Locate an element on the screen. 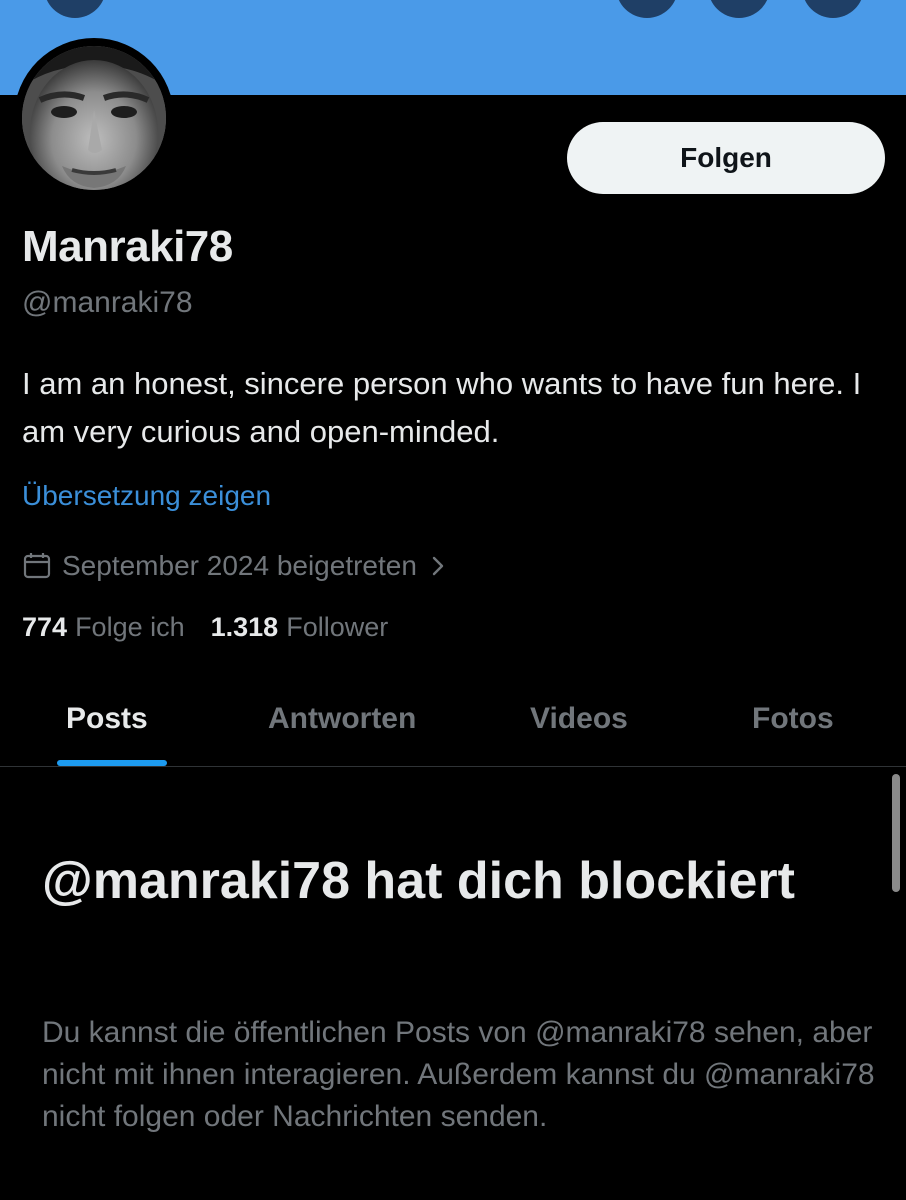  joined-date-text: September 2024 beigetreten is located at coordinates (239, 565).